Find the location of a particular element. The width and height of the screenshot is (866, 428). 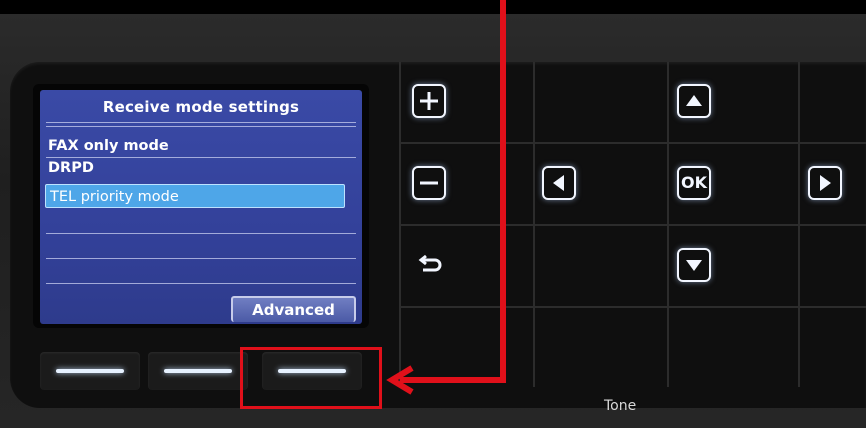

lcd-title: Receive mode settings is located at coordinates (201, 107).